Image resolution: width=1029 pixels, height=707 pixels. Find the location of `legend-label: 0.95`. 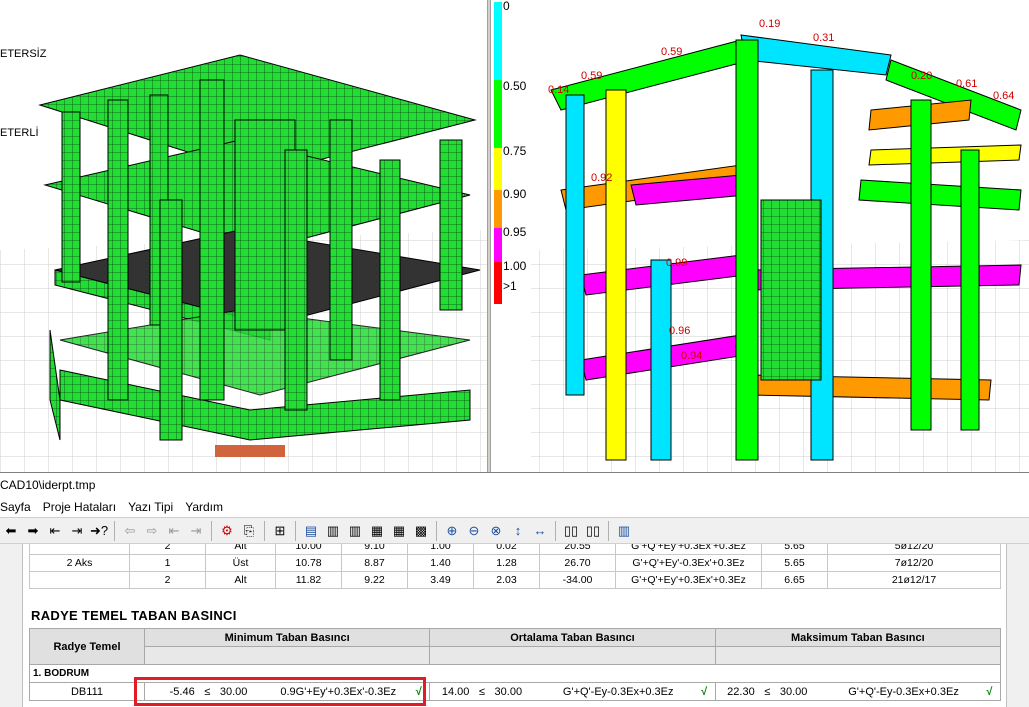

legend-label: 0.95 is located at coordinates (515, 232).